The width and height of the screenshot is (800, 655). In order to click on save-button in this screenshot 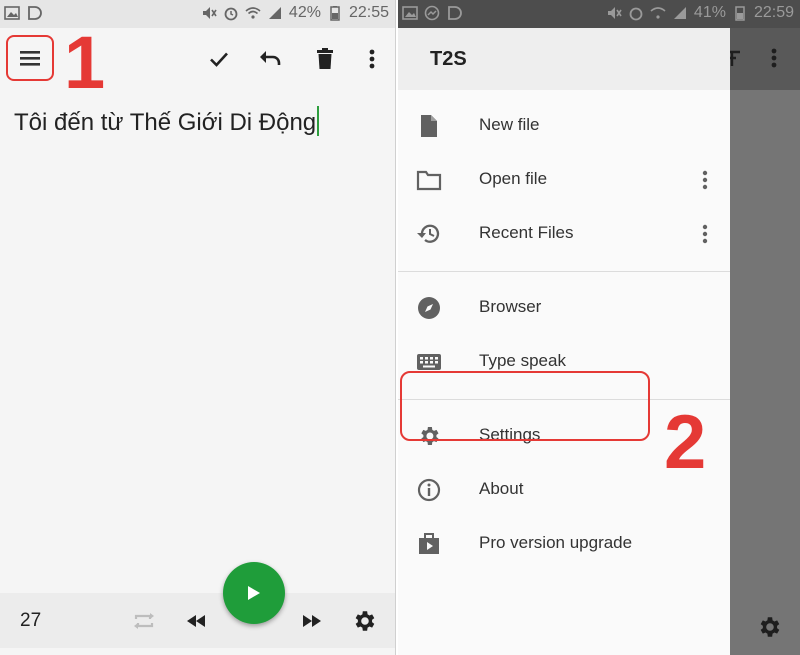, I will do `click(219, 59)`.